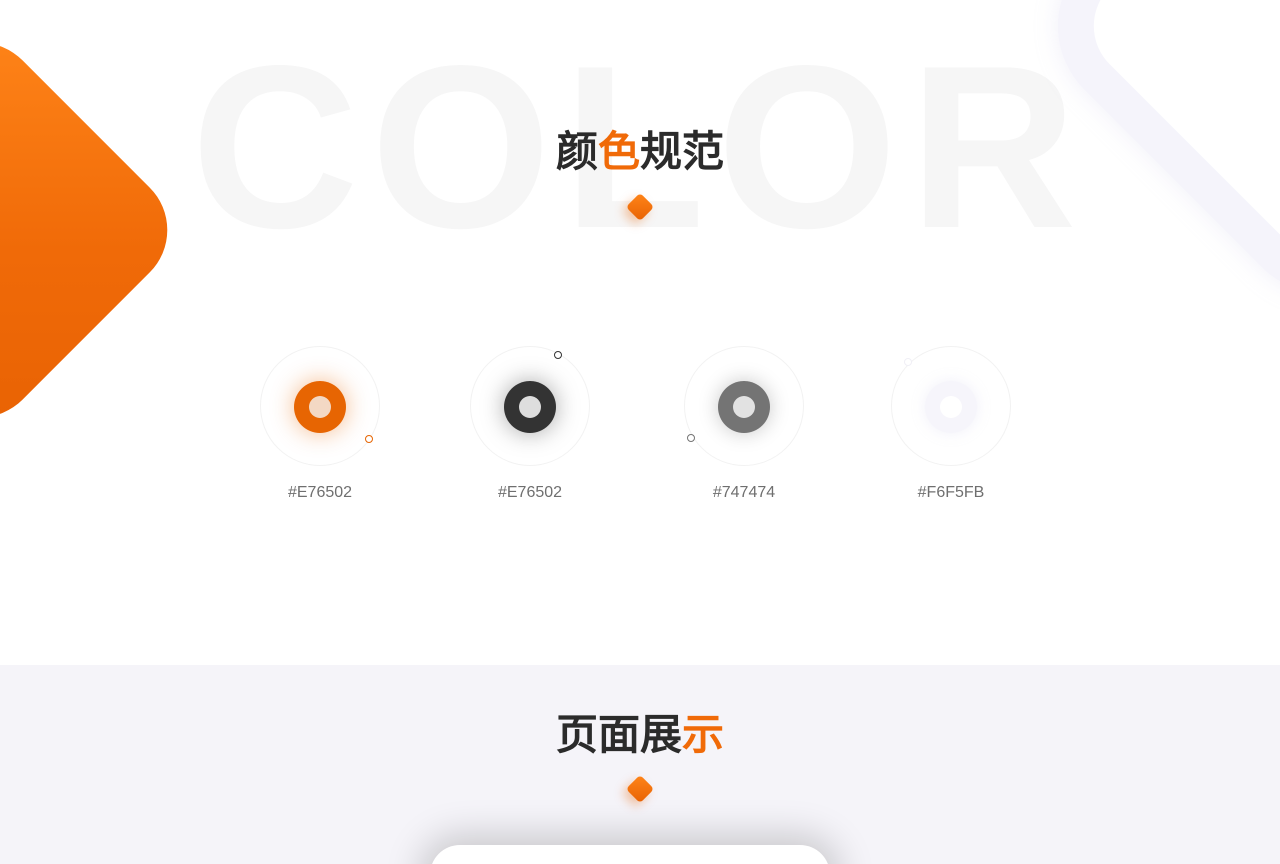 This screenshot has width=1280, height=864. I want to click on color-spec-title: 颜色规范, so click(640, 152).